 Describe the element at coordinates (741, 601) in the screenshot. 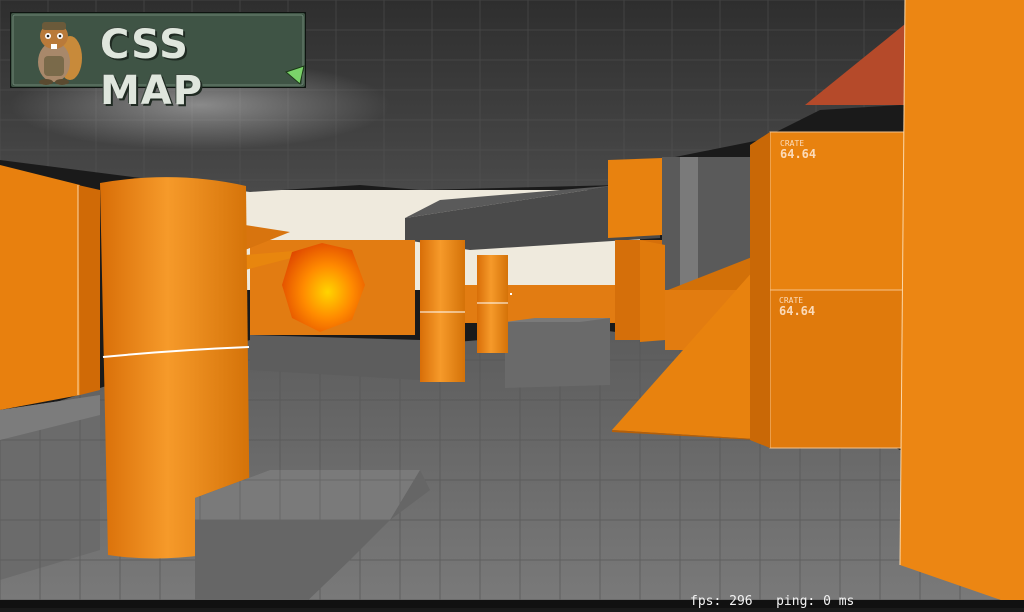

I see `fps-value: 296` at that location.